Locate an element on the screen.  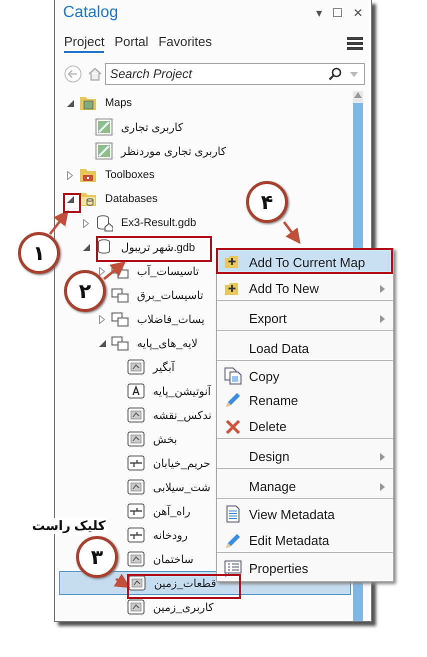
menu-item: Manage is located at coordinates (305, 485).